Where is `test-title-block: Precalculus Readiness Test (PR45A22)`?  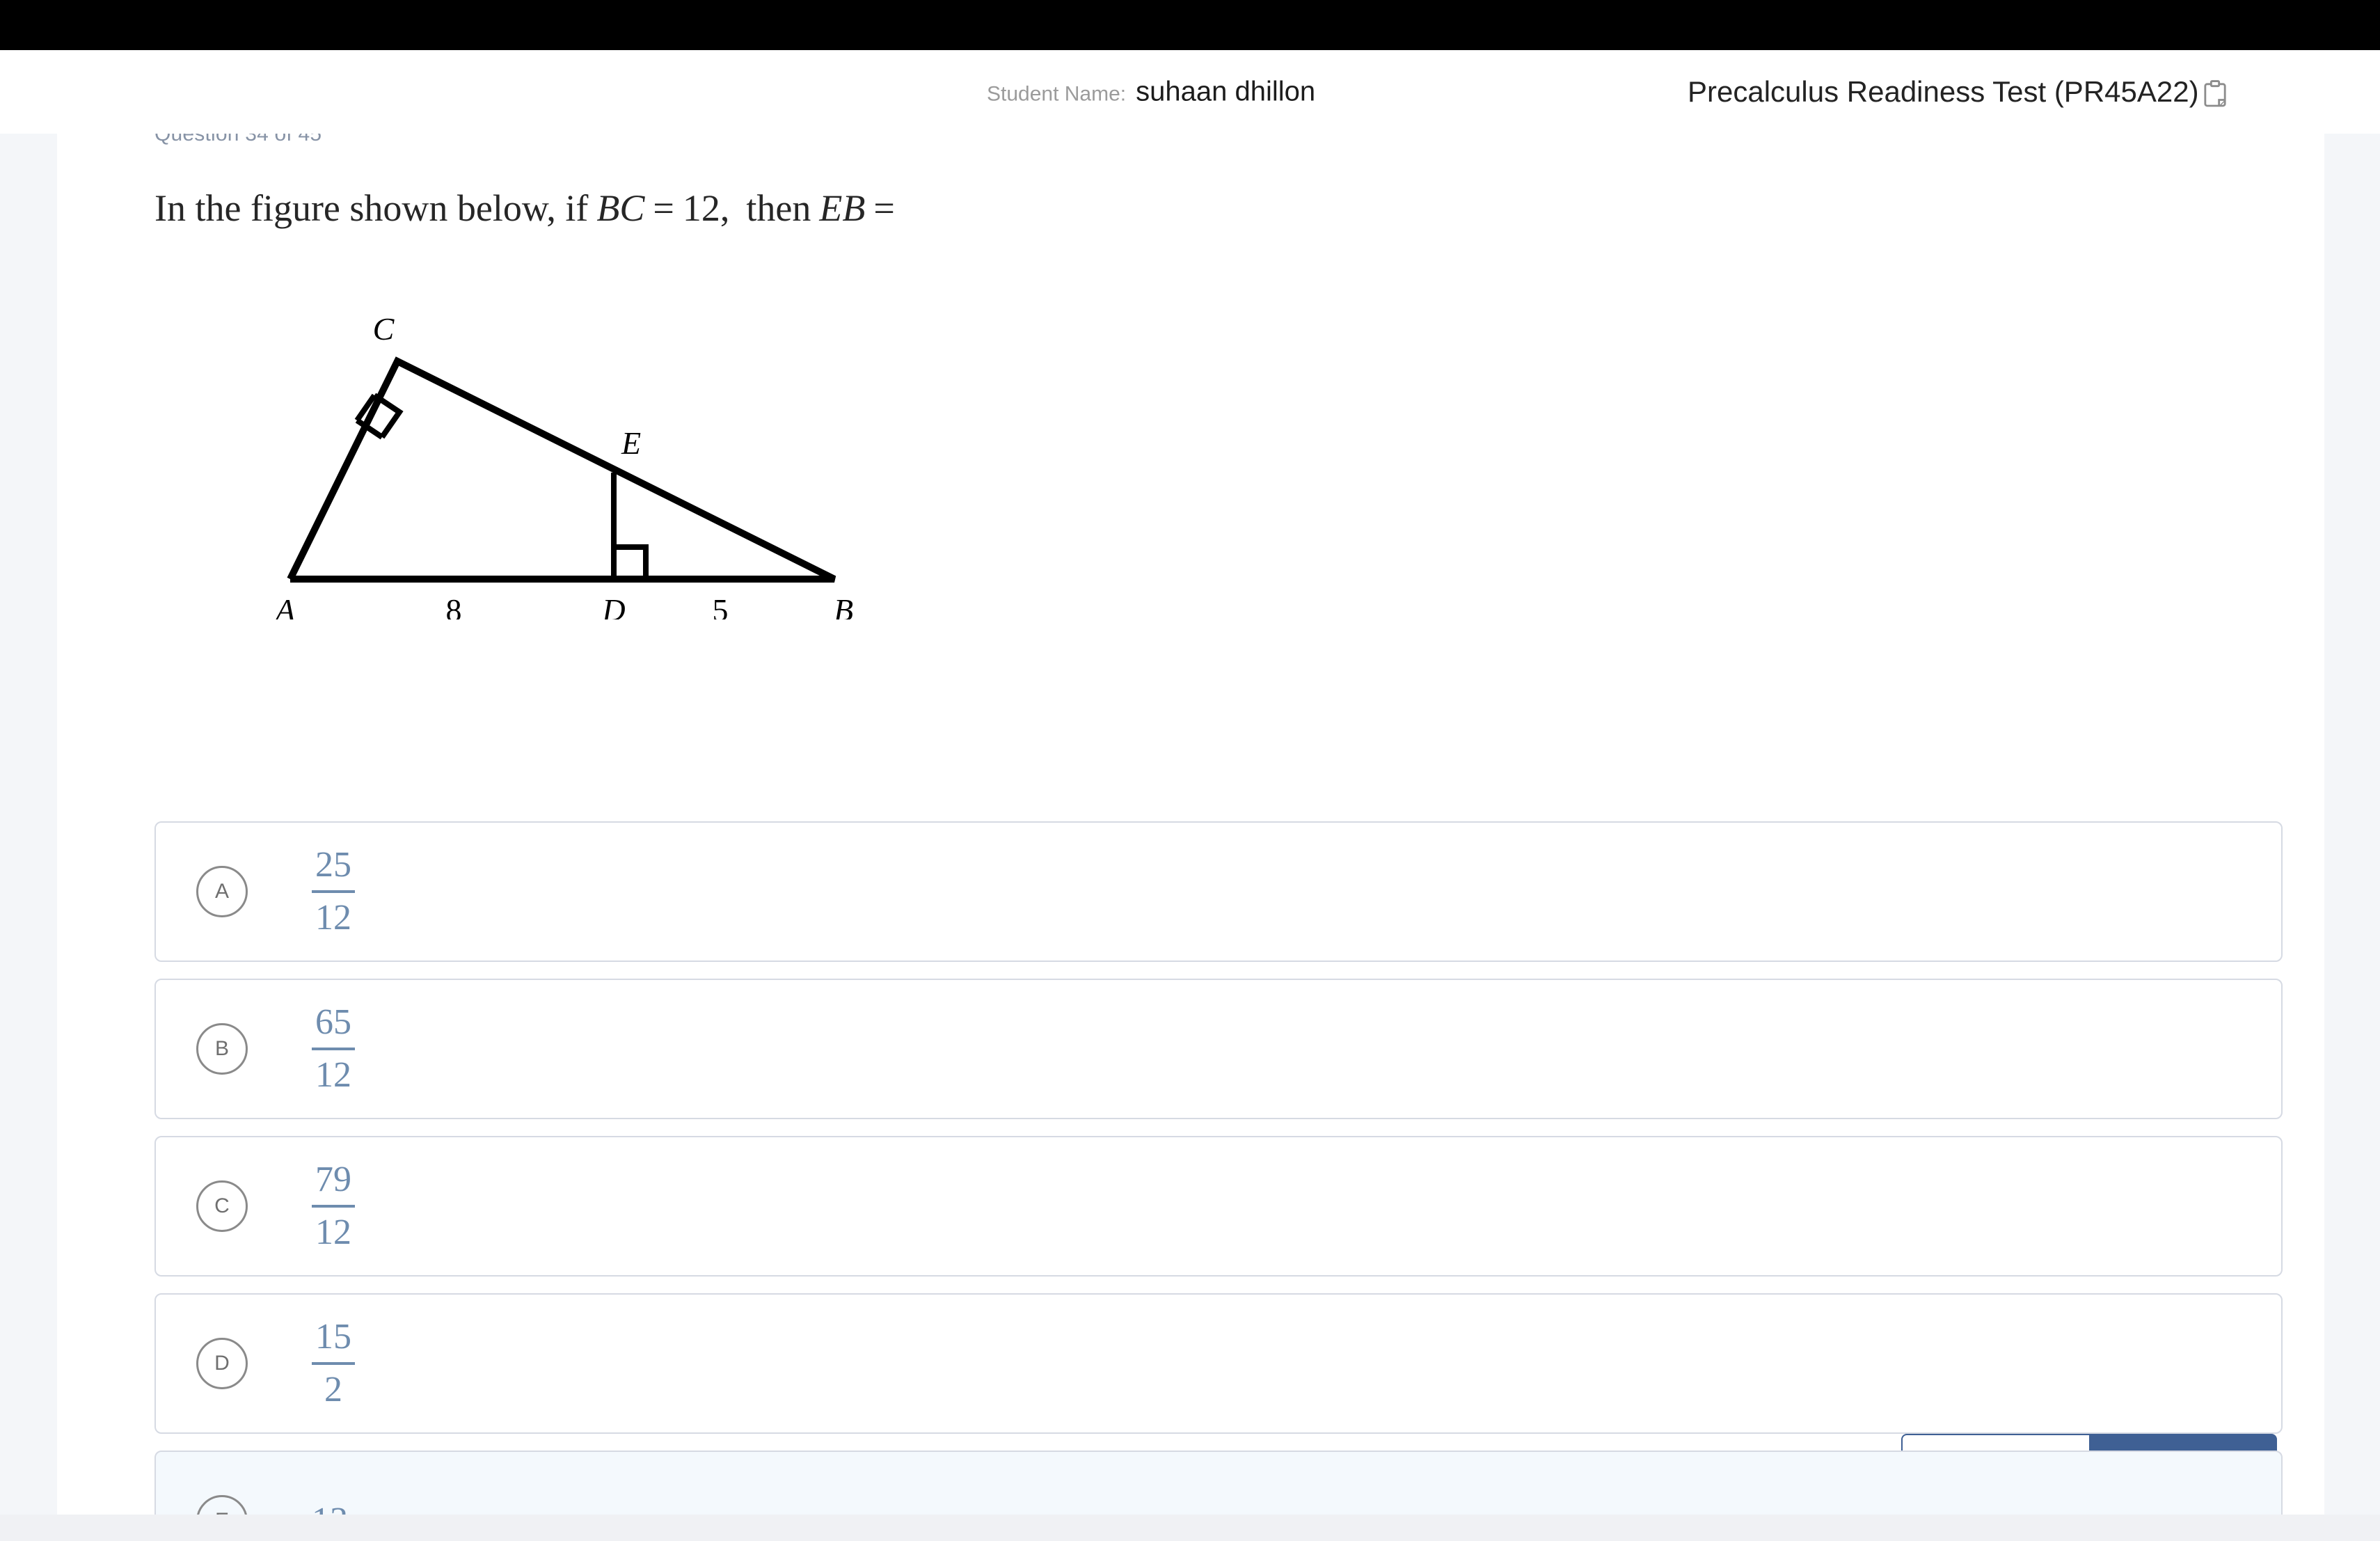 test-title-block: Precalculus Readiness Test (PR45A22) is located at coordinates (1957, 92).